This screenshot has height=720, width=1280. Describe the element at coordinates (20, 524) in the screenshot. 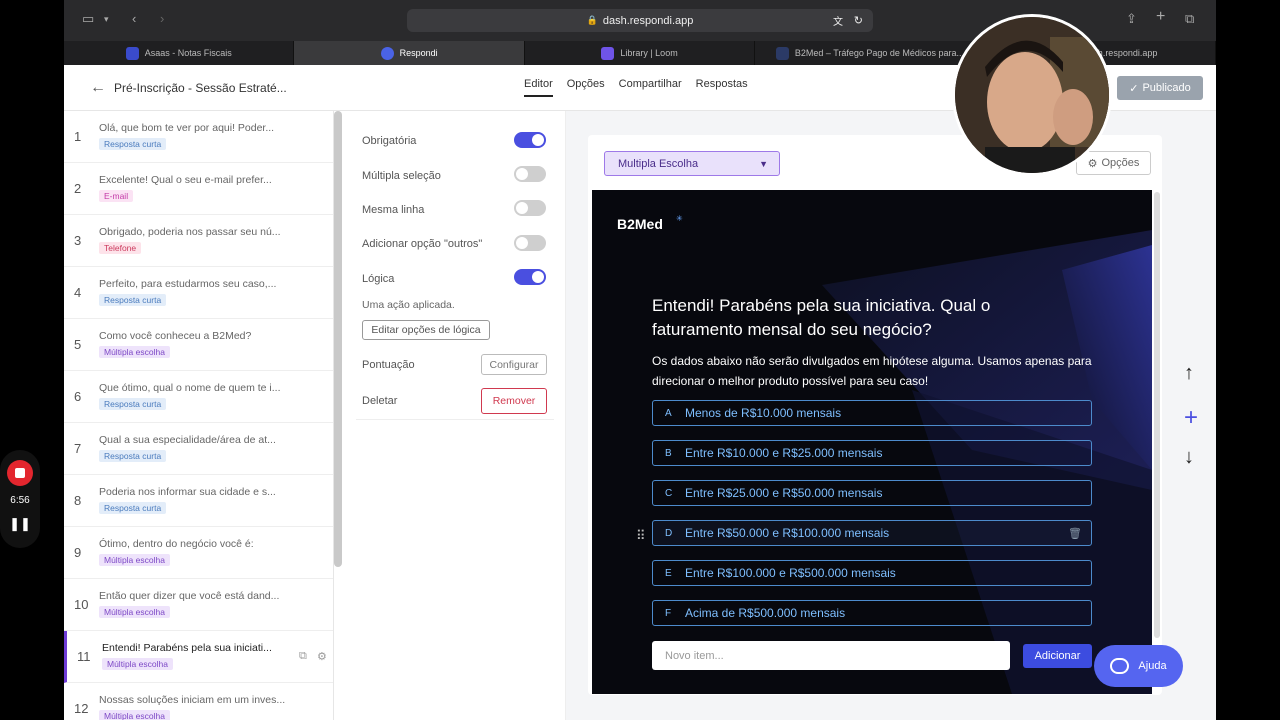

I see `pause-icon: ❚❚` at that location.